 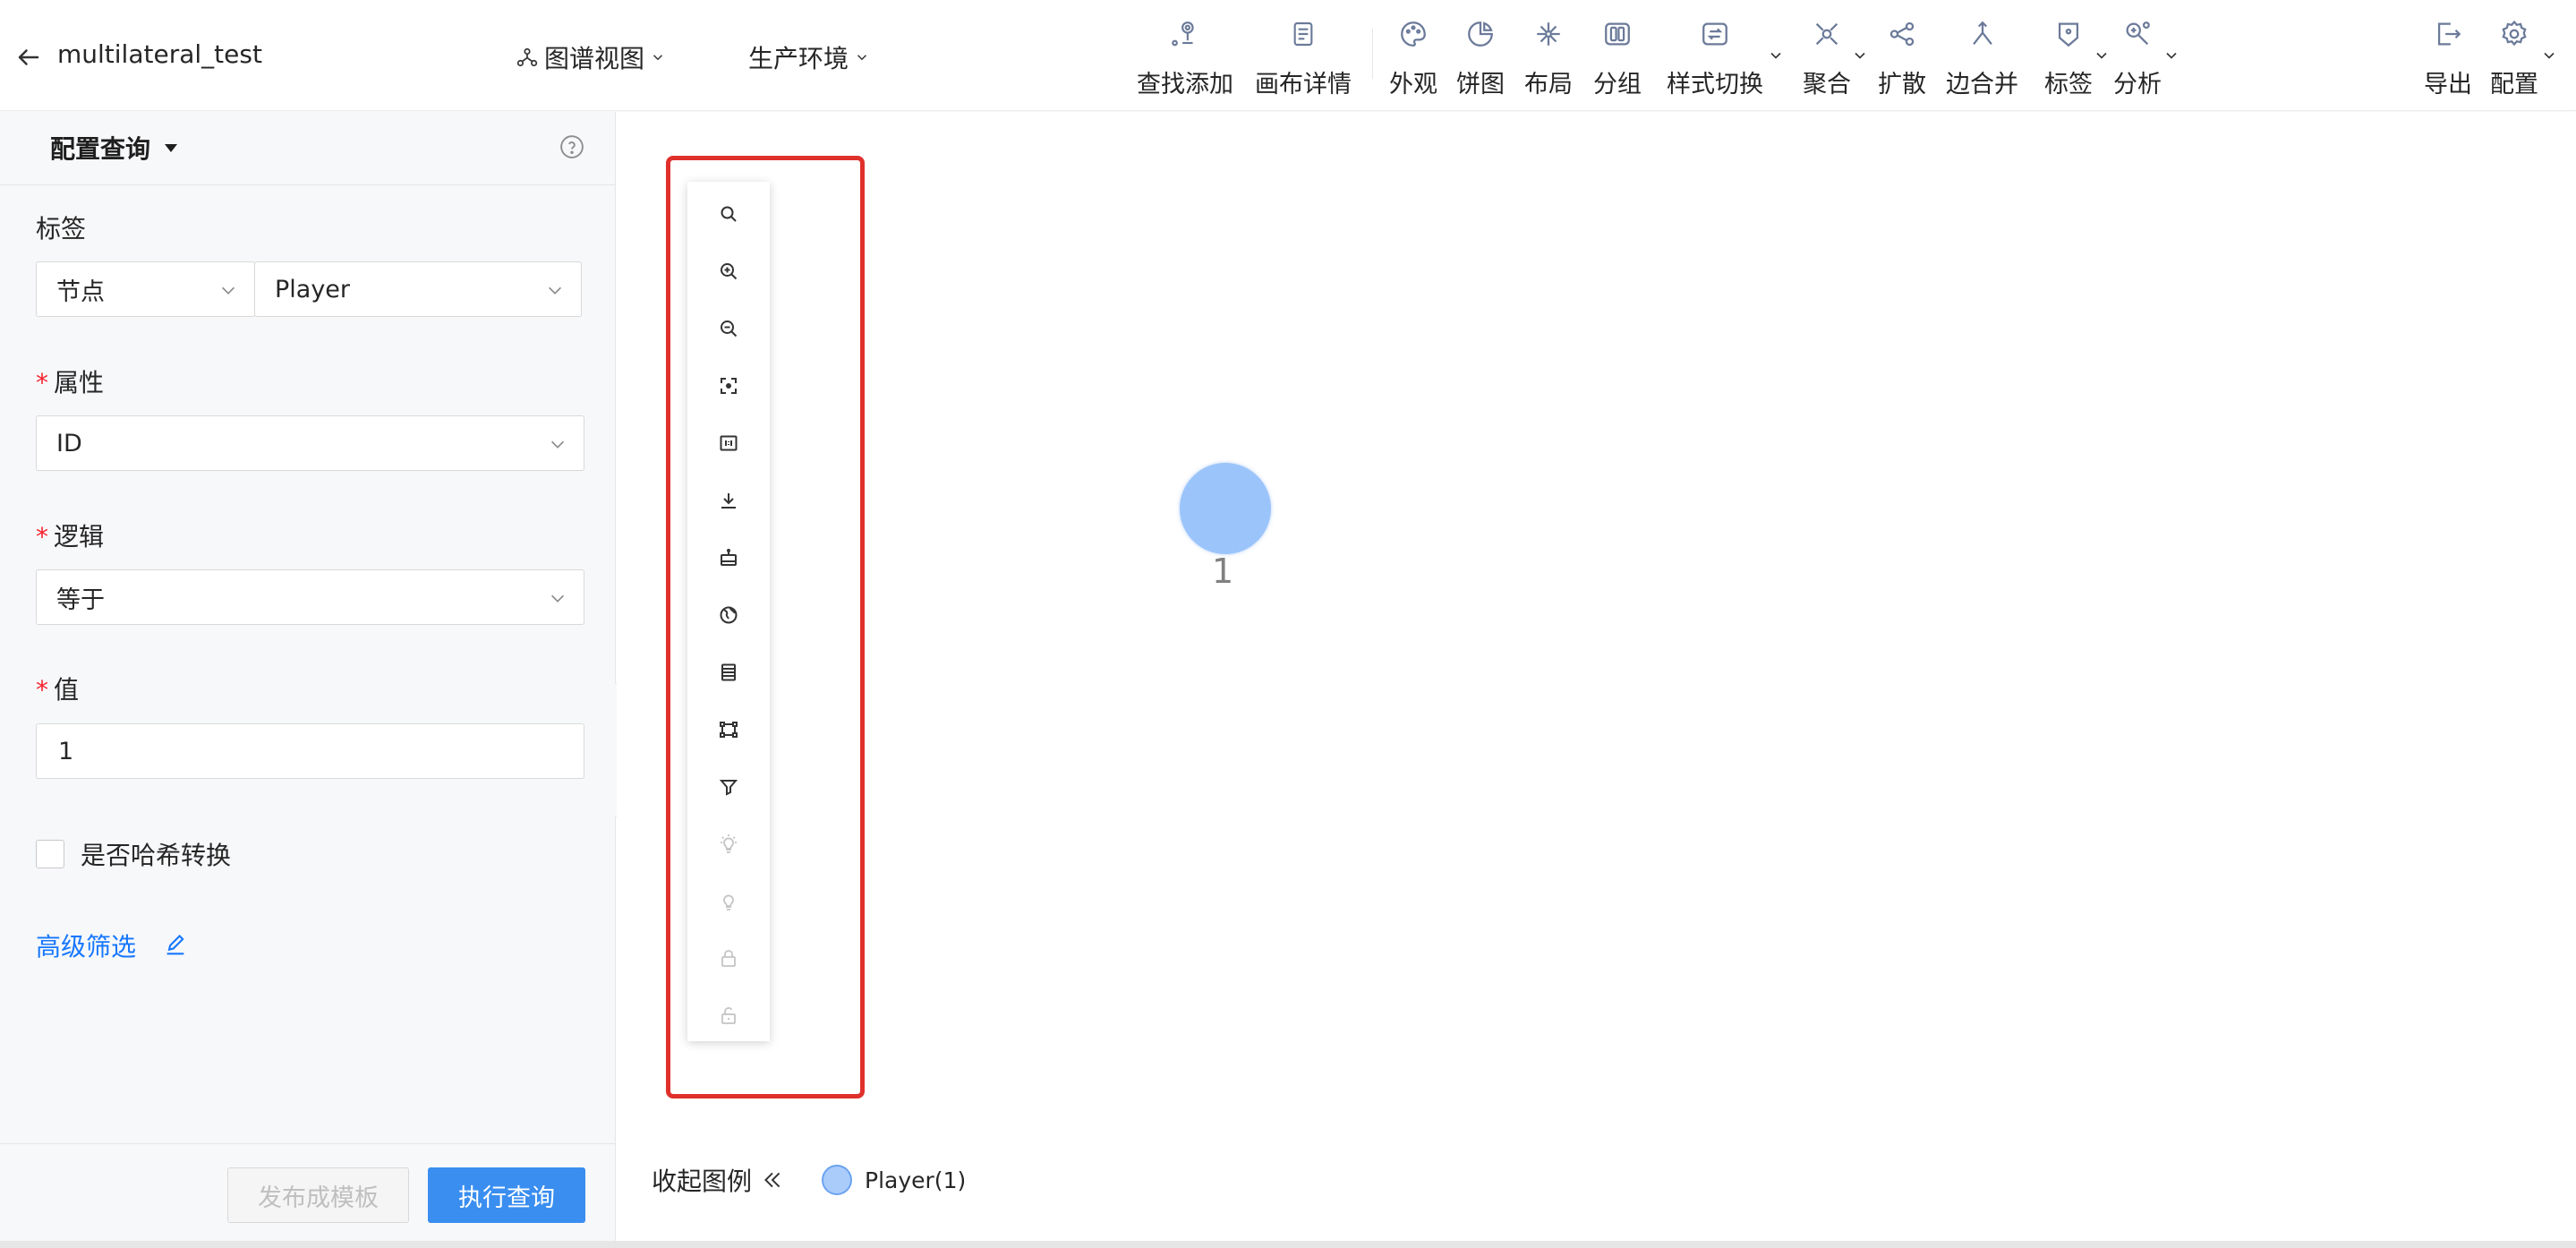 I want to click on property-field-label: * 属性, so click(x=70, y=381).